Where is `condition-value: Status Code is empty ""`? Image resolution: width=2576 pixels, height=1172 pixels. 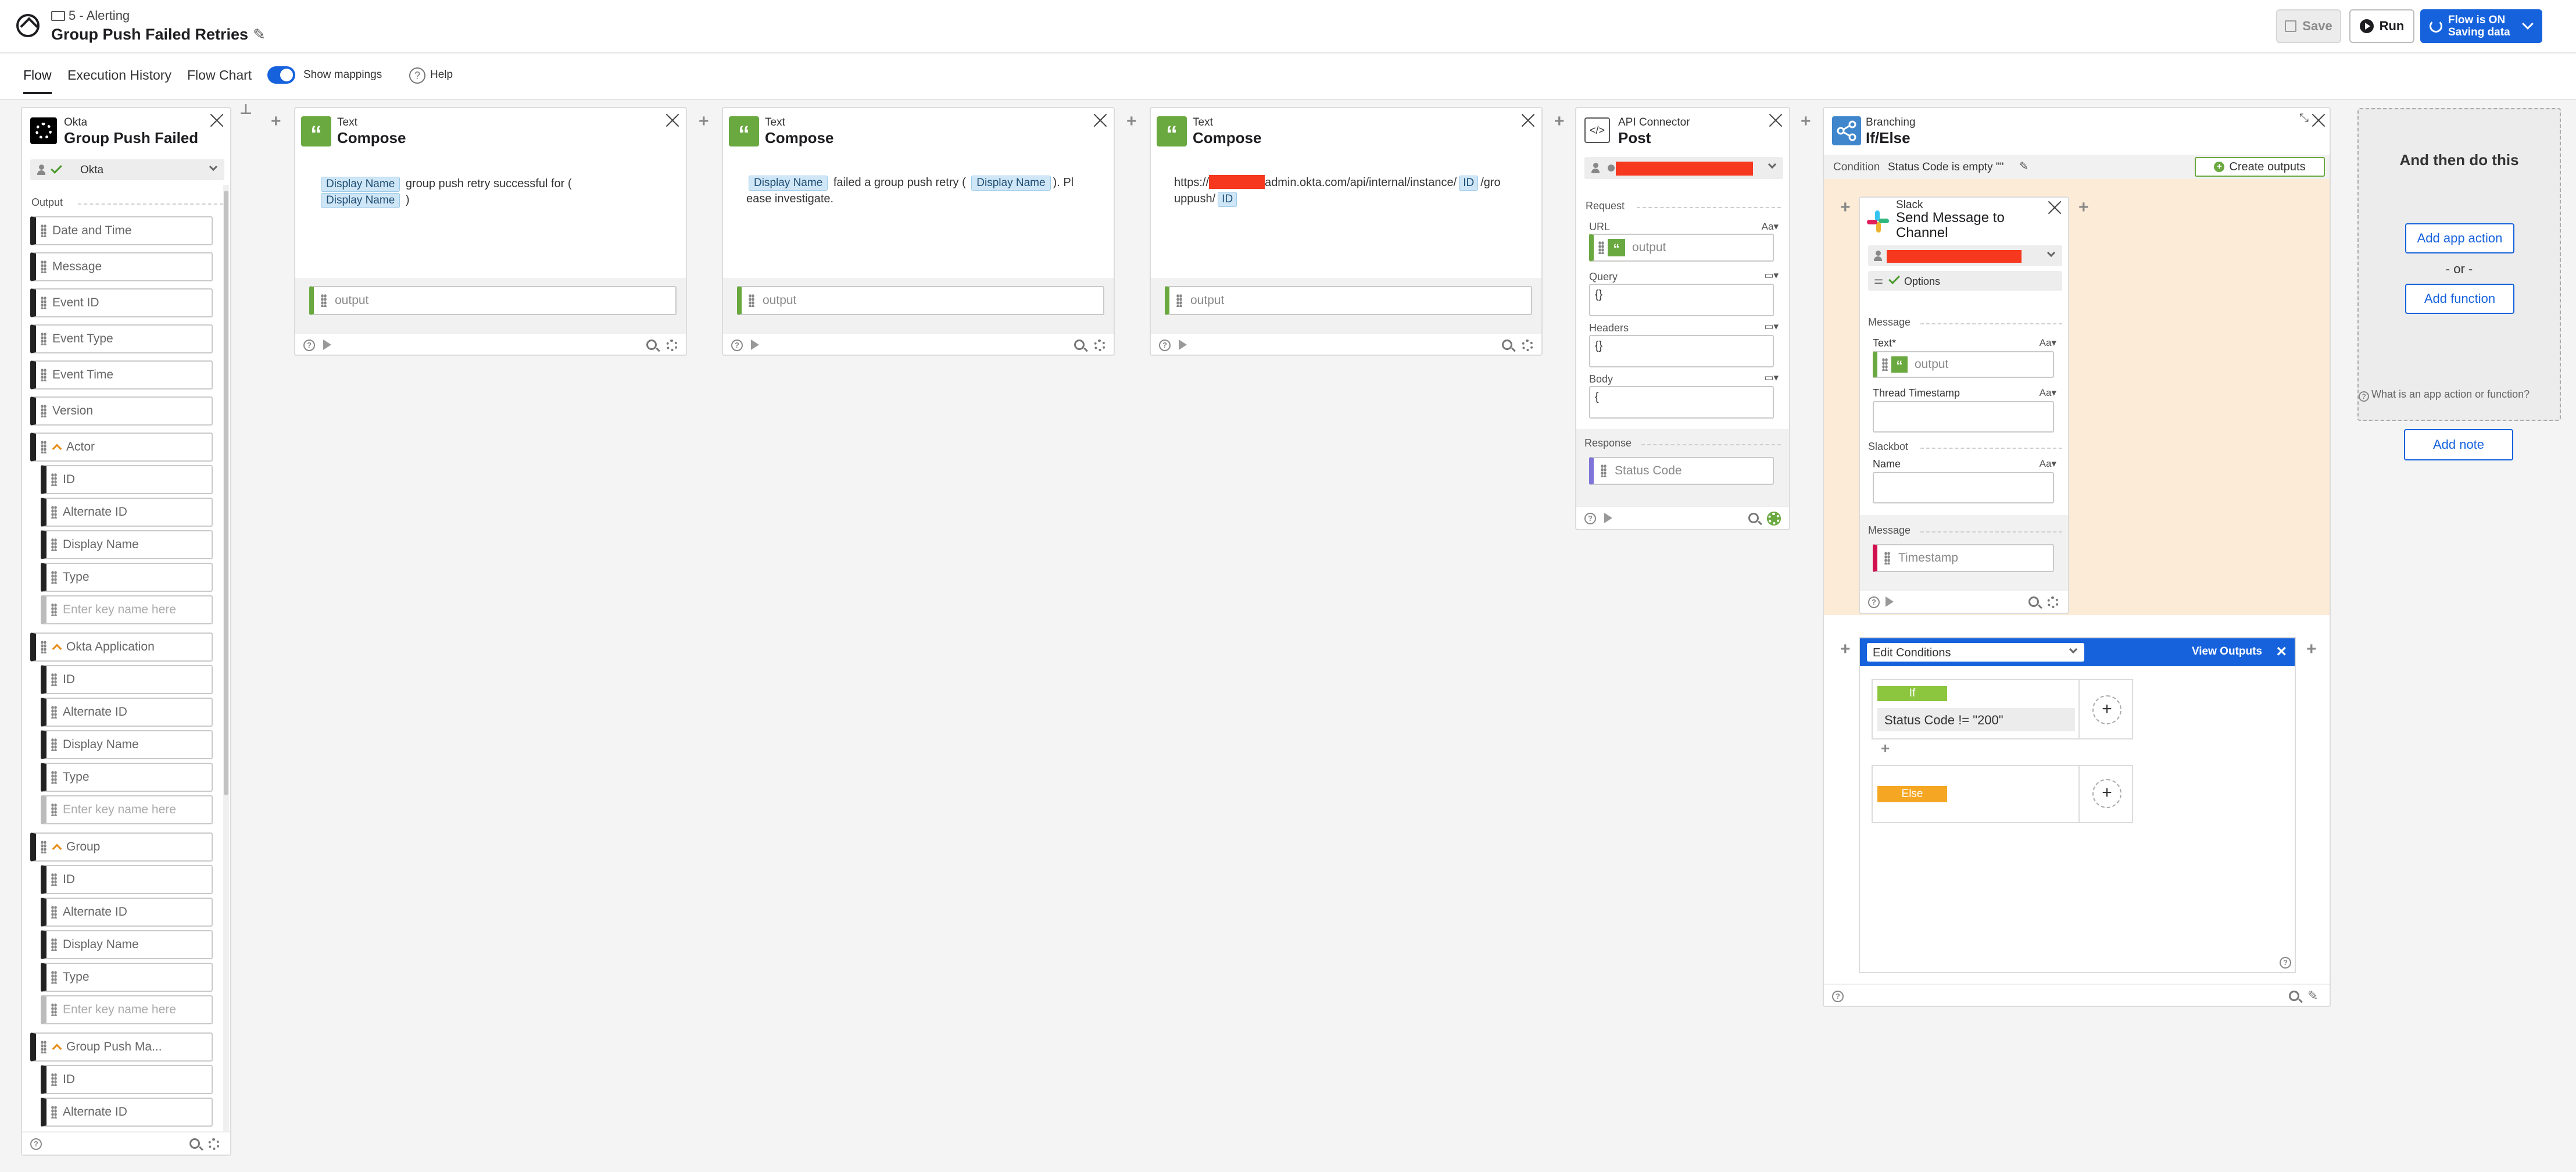
condition-value: Status Code is empty "" is located at coordinates (1946, 168).